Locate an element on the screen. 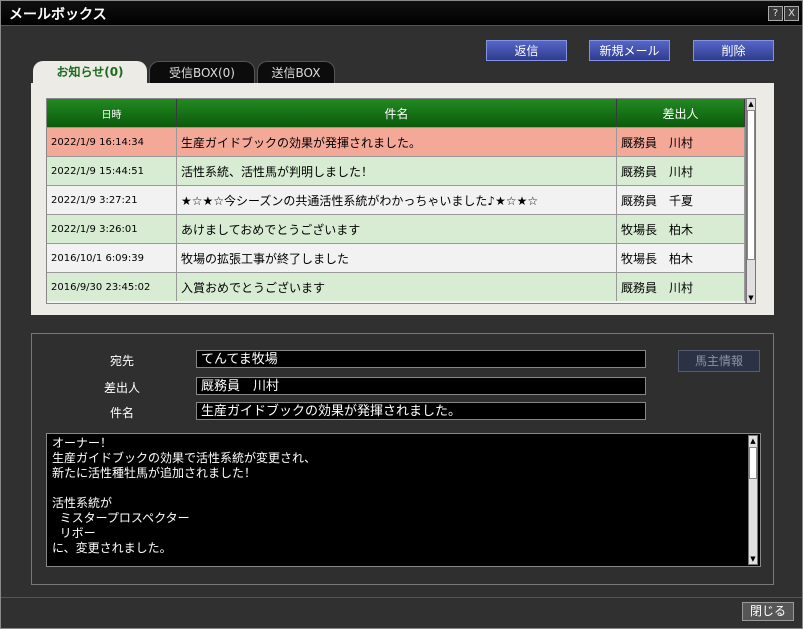 The width and height of the screenshot is (803, 629). row-subject: 牧場の拡張工事が終了しました is located at coordinates (397, 258).